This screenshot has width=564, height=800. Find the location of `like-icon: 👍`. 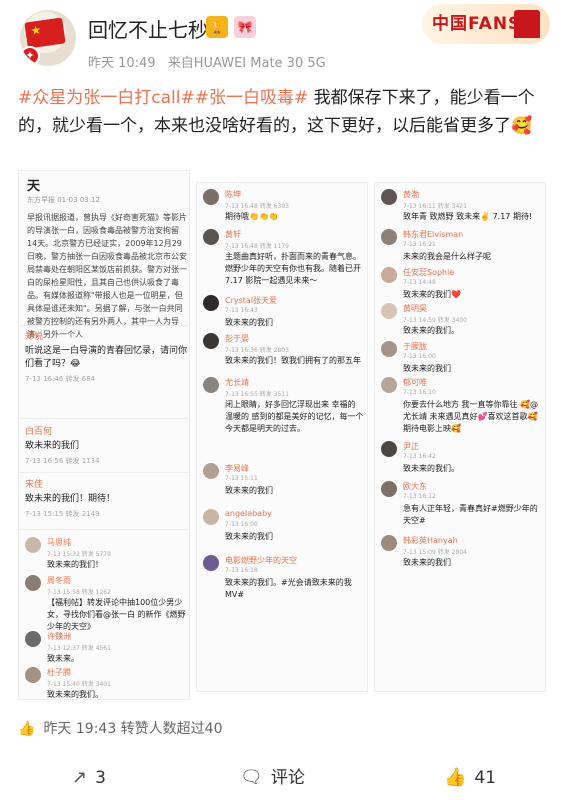

like-icon: 👍 is located at coordinates (455, 777).